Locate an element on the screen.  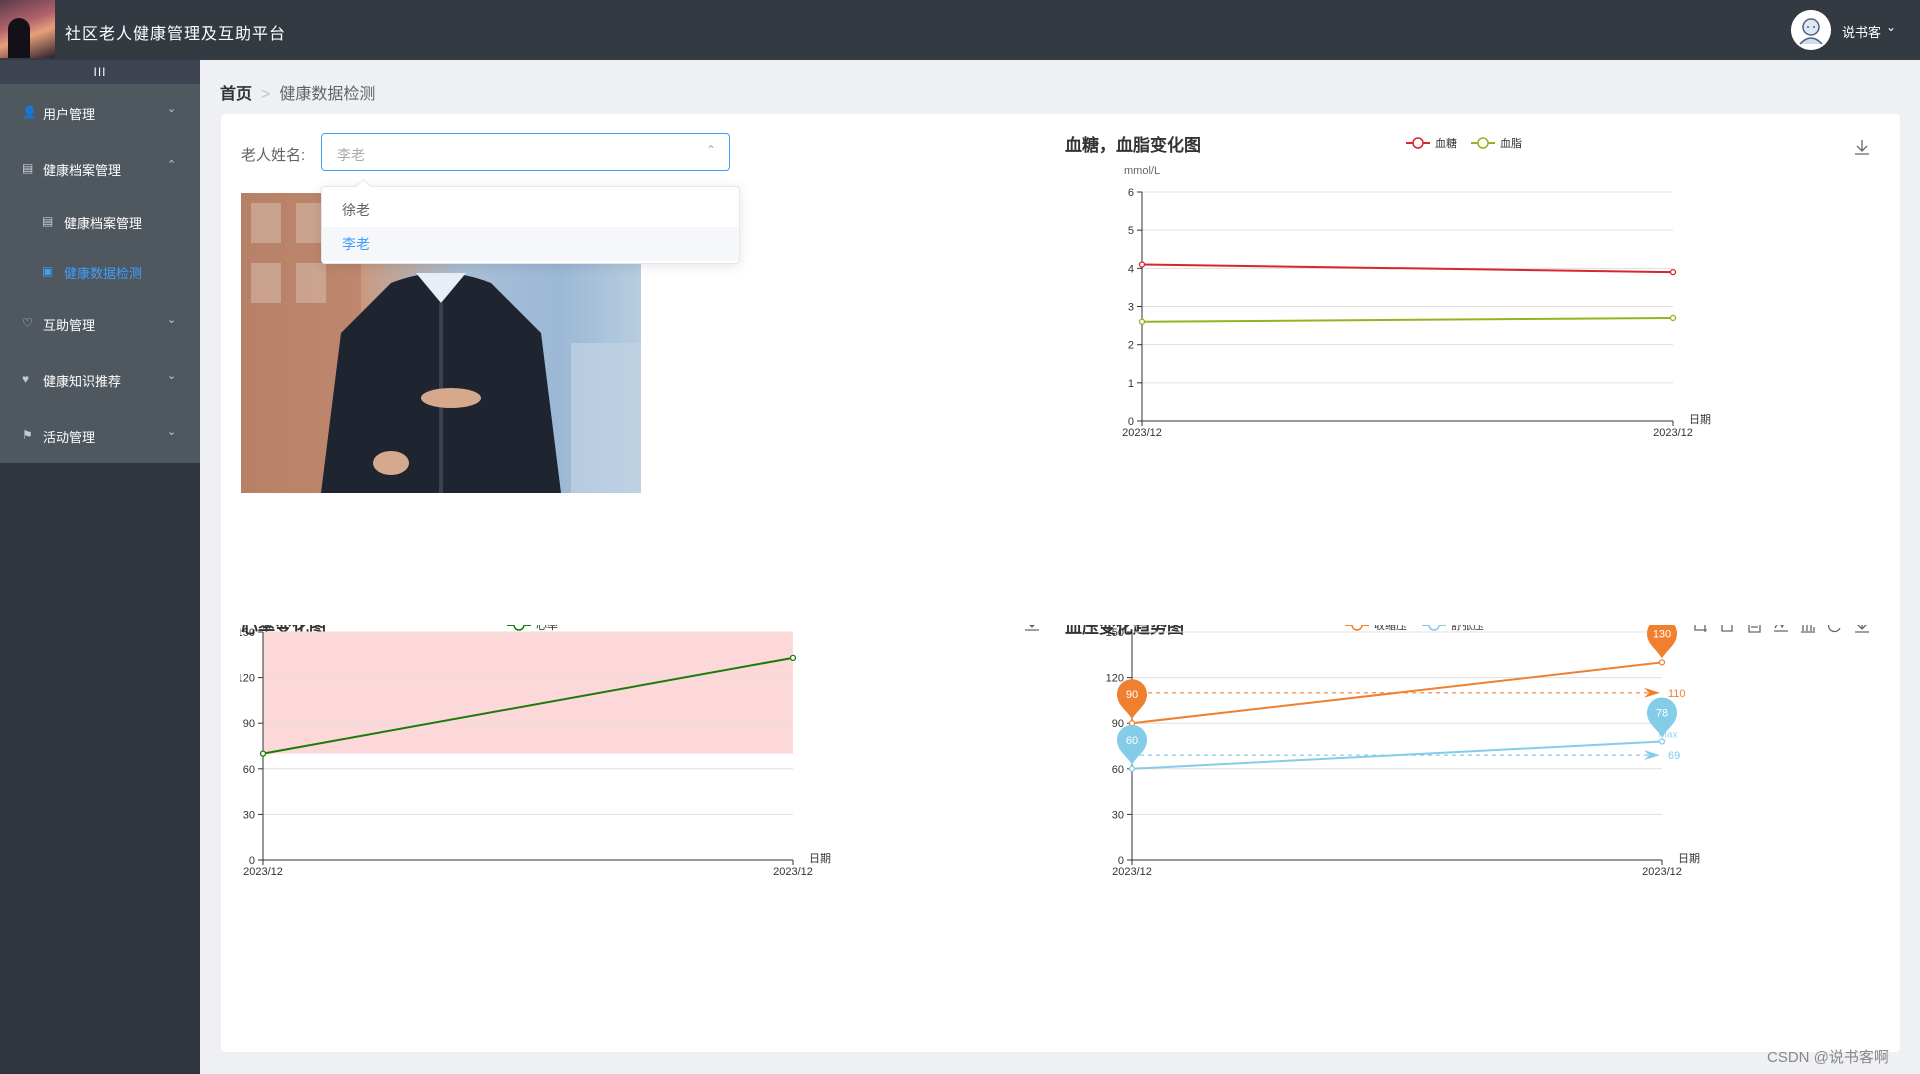
sidebar-item-health-knowledge: ♥ 健康知识推荐 ⌄ is located at coordinates (100, 379).